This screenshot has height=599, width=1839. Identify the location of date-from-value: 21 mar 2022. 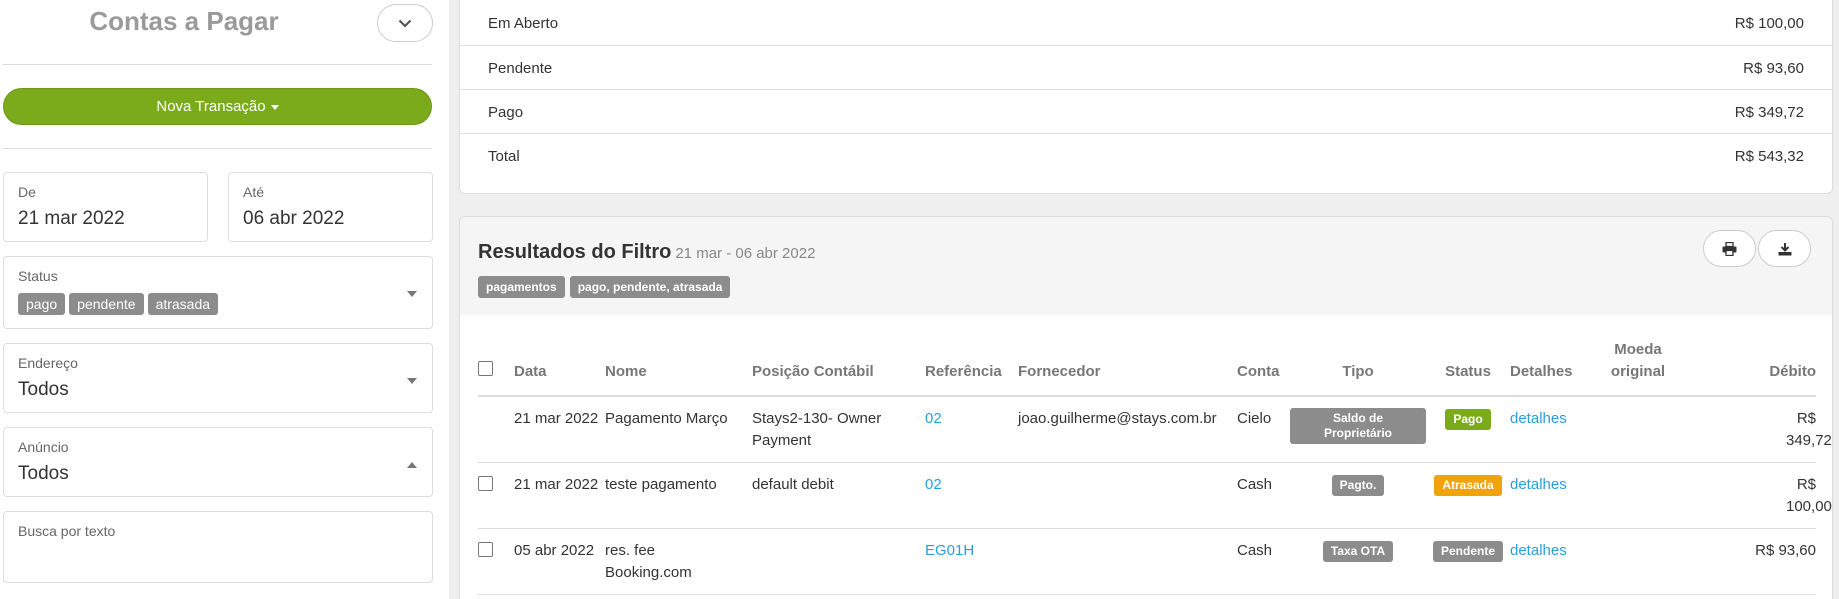
(71, 218).